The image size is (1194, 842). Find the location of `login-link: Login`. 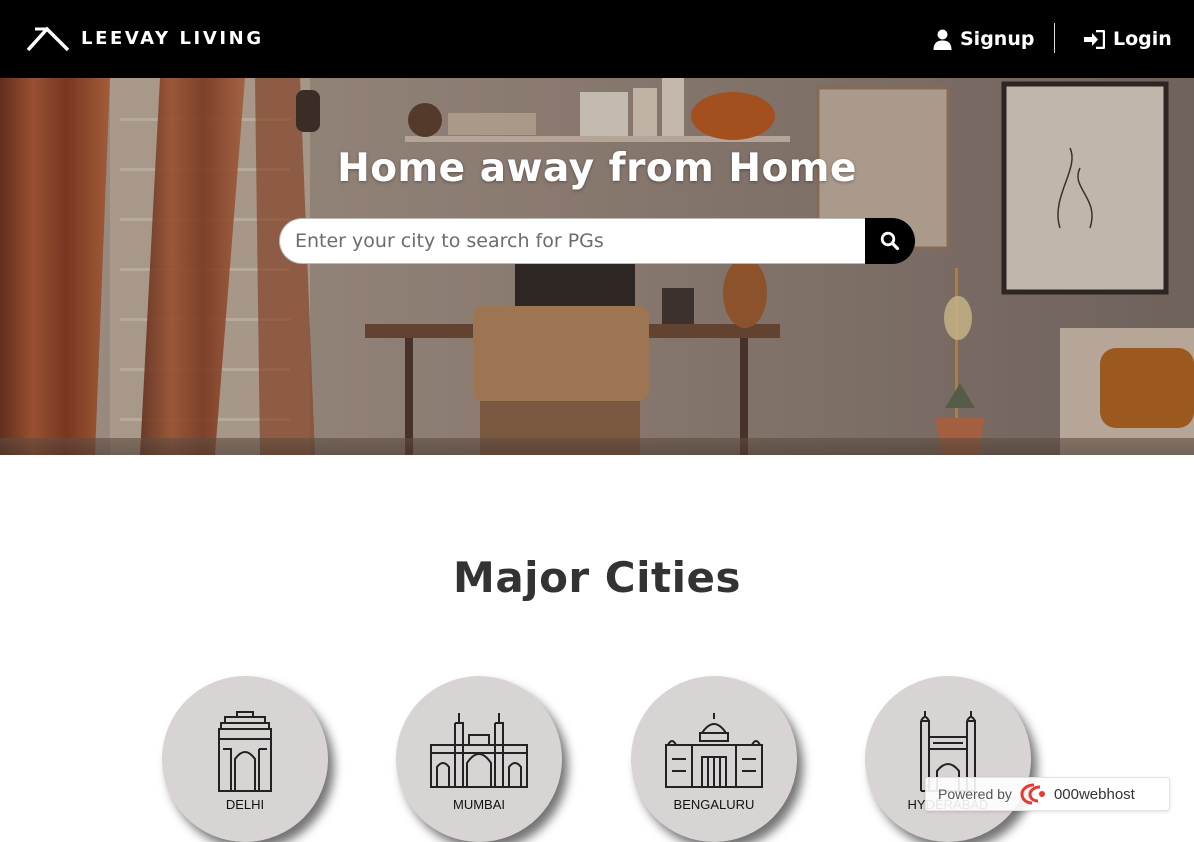

login-link: Login is located at coordinates (1128, 39).